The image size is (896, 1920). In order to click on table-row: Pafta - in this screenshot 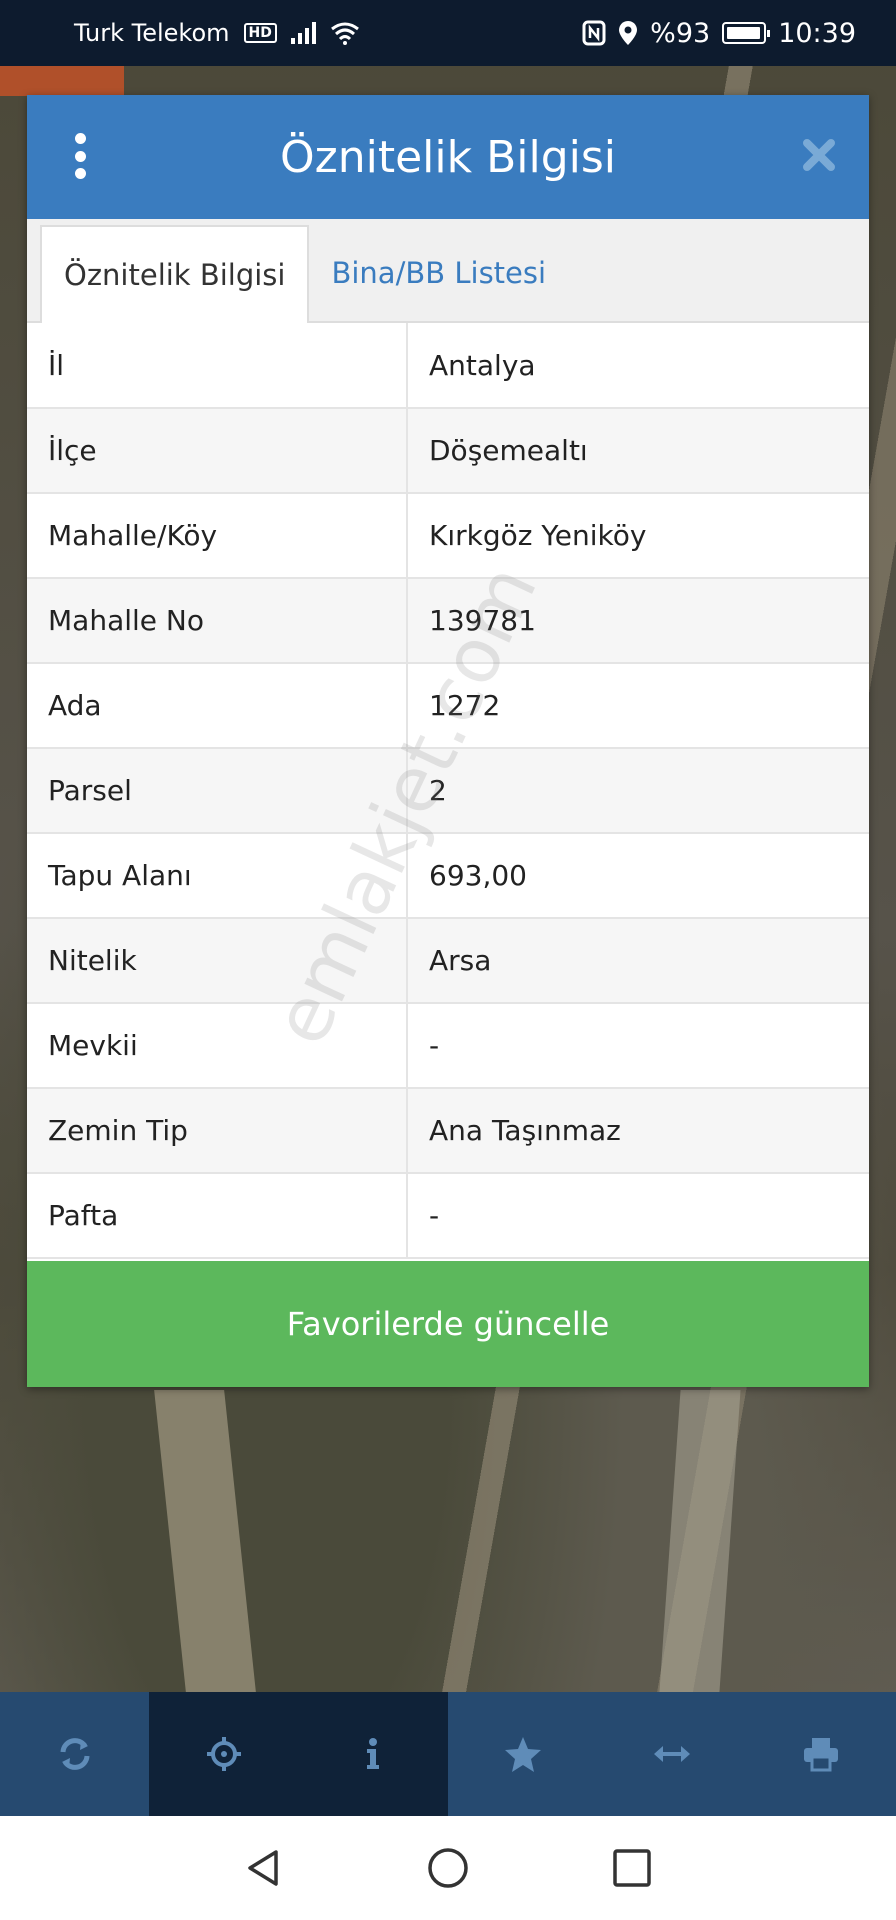, I will do `click(448, 1216)`.